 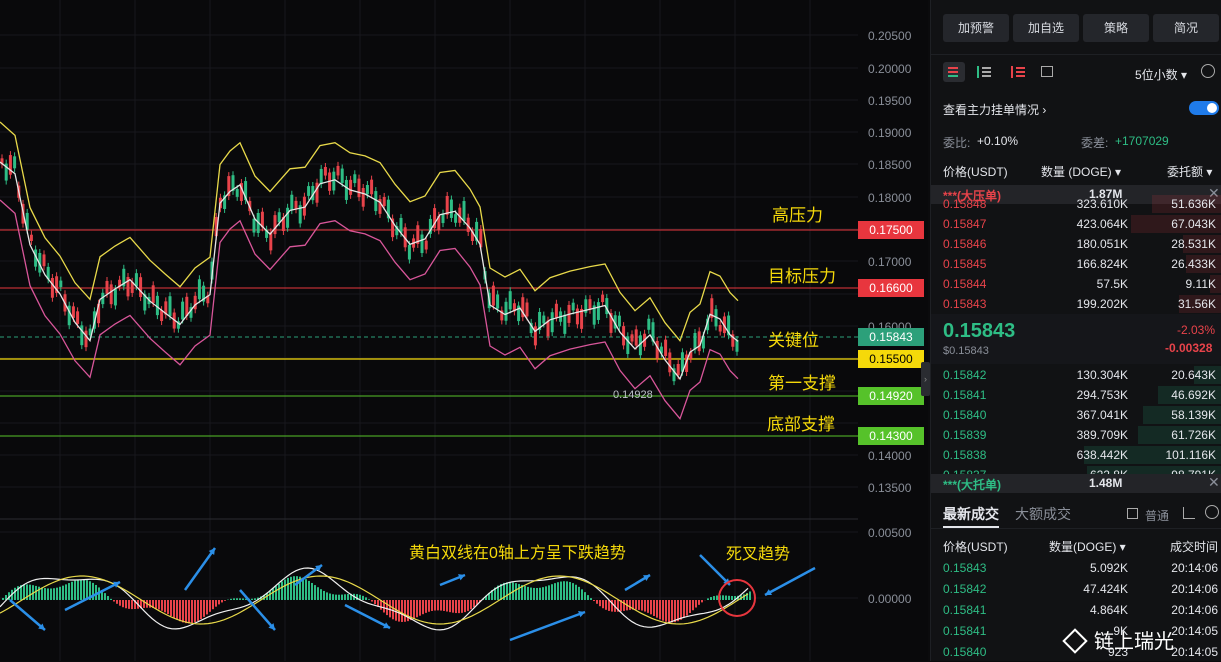 I want to click on col-total: 委托额 ▾, so click(x=1189, y=171).